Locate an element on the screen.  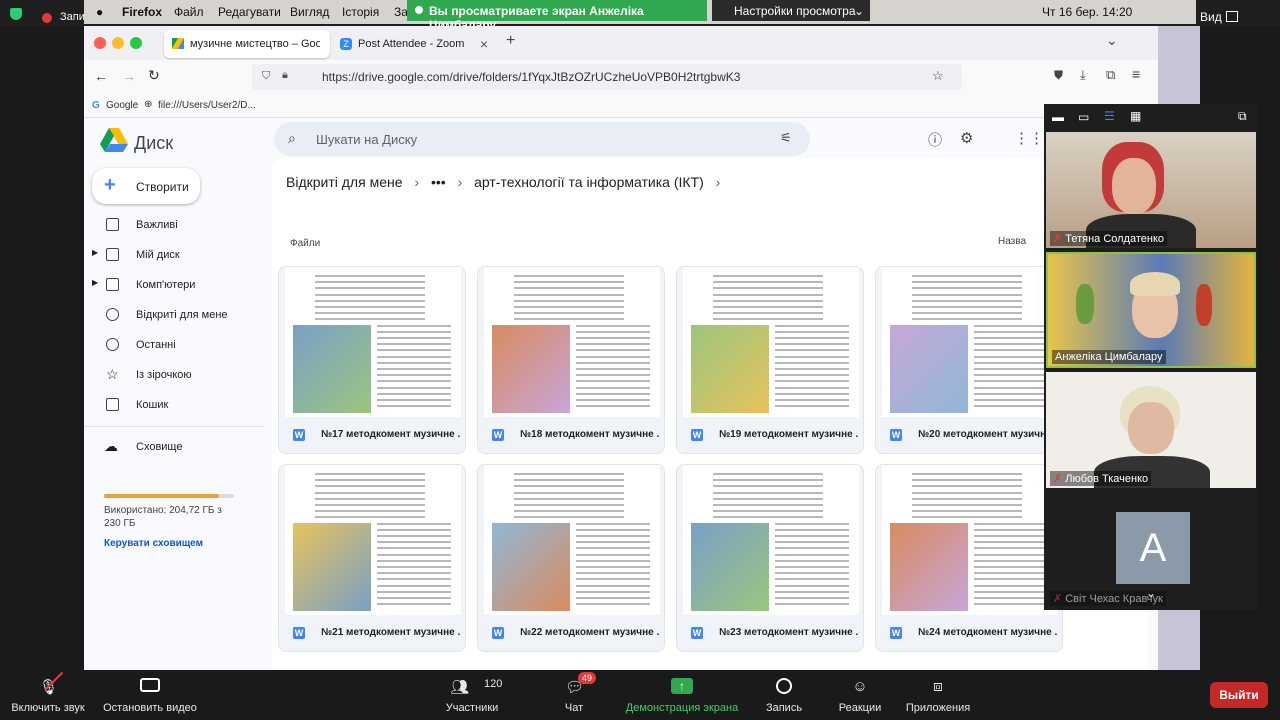
menu-view: Вигляд is located at coordinates (309, 12).